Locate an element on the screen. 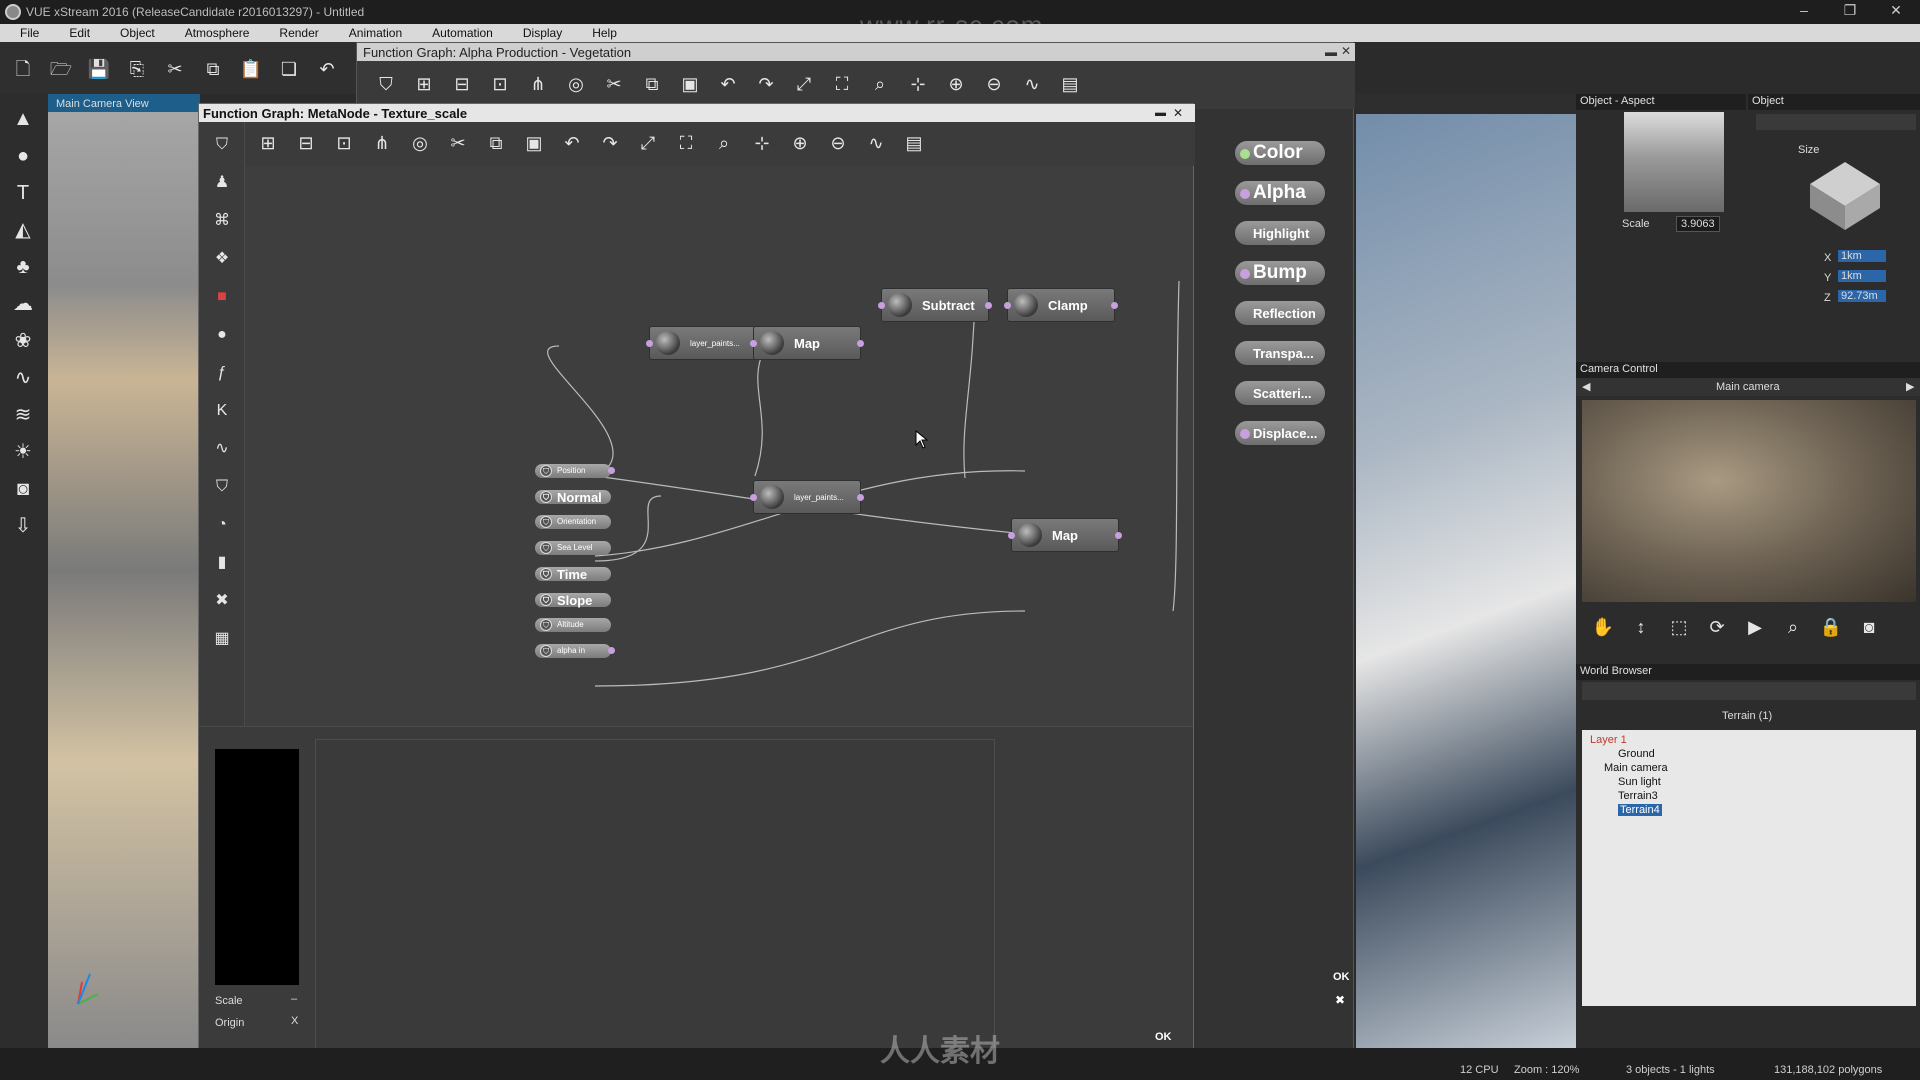 The width and height of the screenshot is (1920, 1080). palette-node-icon: ▮ is located at coordinates (222, 563).